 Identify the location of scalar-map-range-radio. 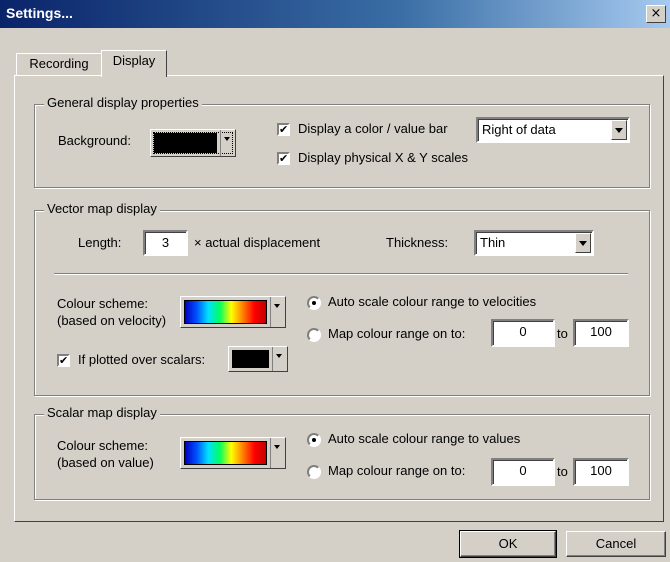
(314, 472).